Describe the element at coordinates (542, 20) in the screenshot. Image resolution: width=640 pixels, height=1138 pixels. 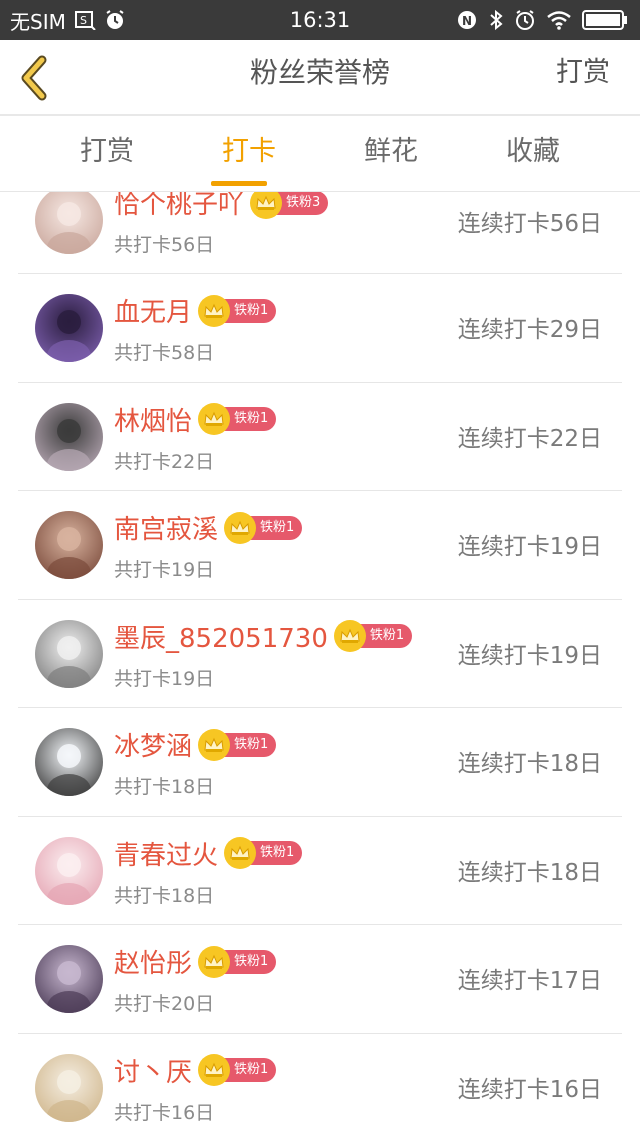
I see `status-right: N` at that location.